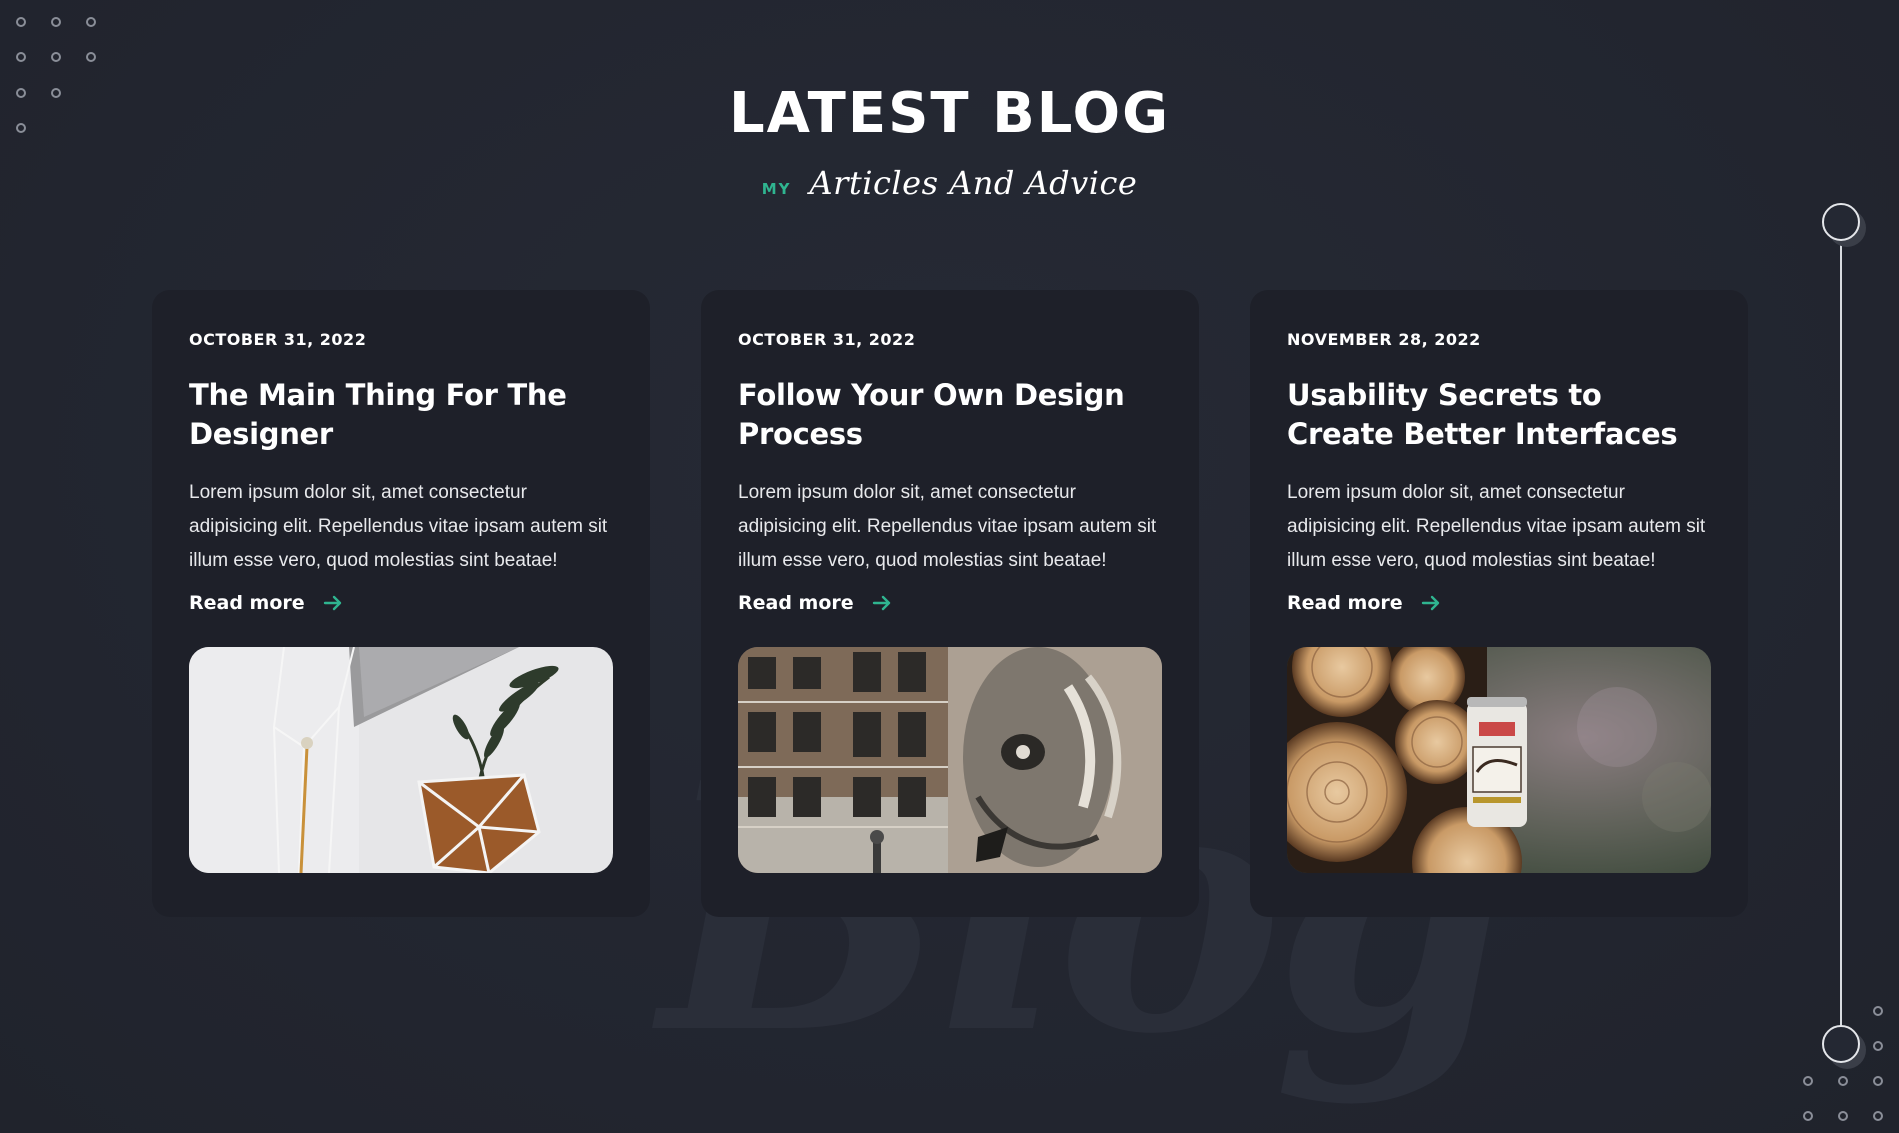  What do you see at coordinates (1841, 640) in the screenshot?
I see `timeline-line` at bounding box center [1841, 640].